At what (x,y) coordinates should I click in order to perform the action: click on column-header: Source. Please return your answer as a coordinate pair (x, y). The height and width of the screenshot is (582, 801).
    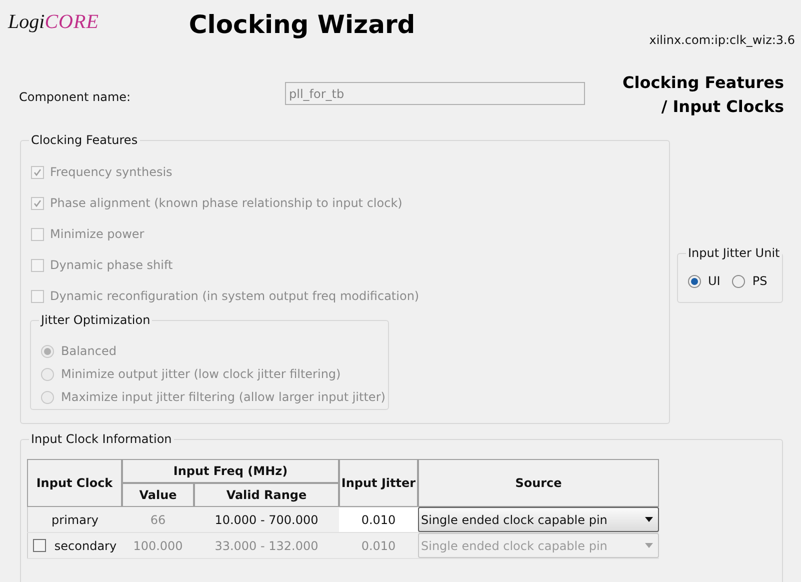
    Looking at the image, I should click on (538, 483).